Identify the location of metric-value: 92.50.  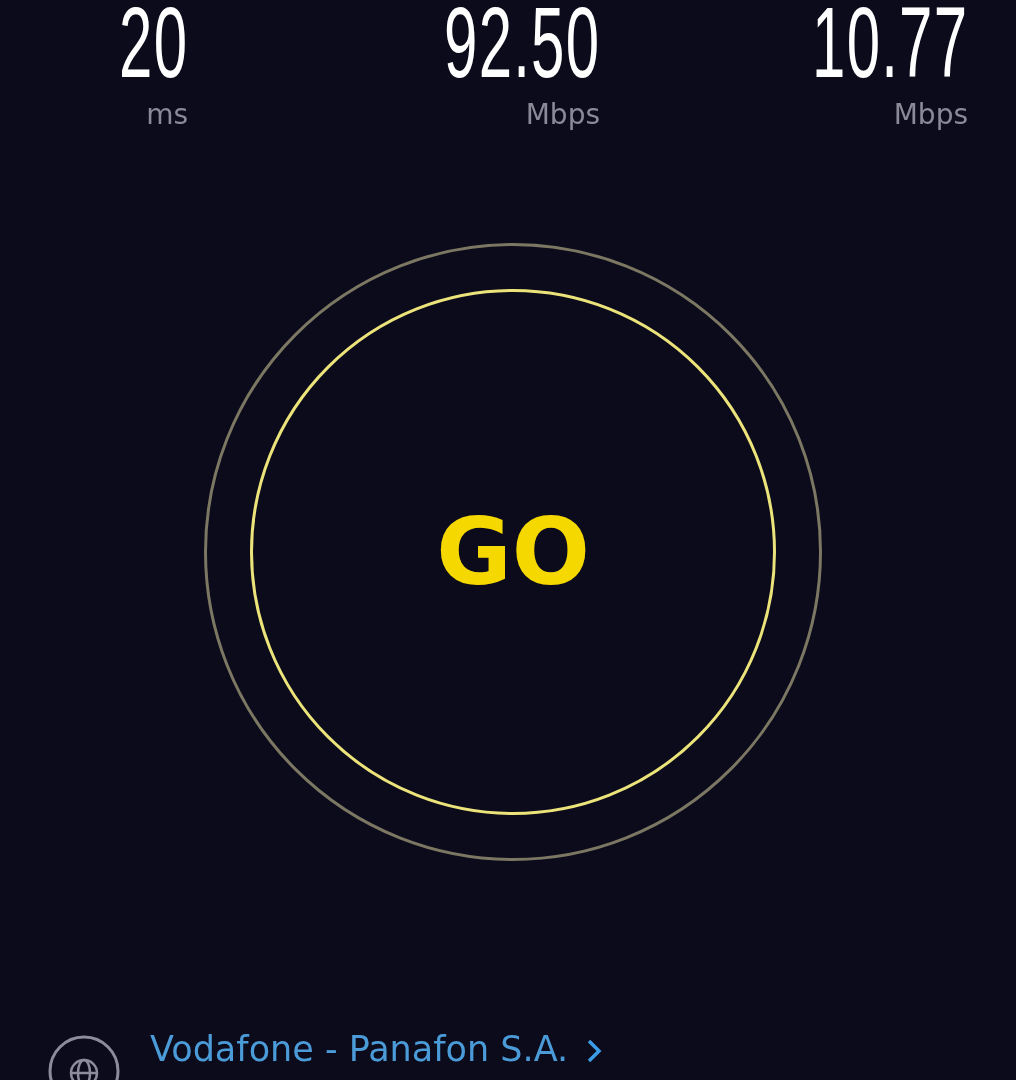
(521, 42).